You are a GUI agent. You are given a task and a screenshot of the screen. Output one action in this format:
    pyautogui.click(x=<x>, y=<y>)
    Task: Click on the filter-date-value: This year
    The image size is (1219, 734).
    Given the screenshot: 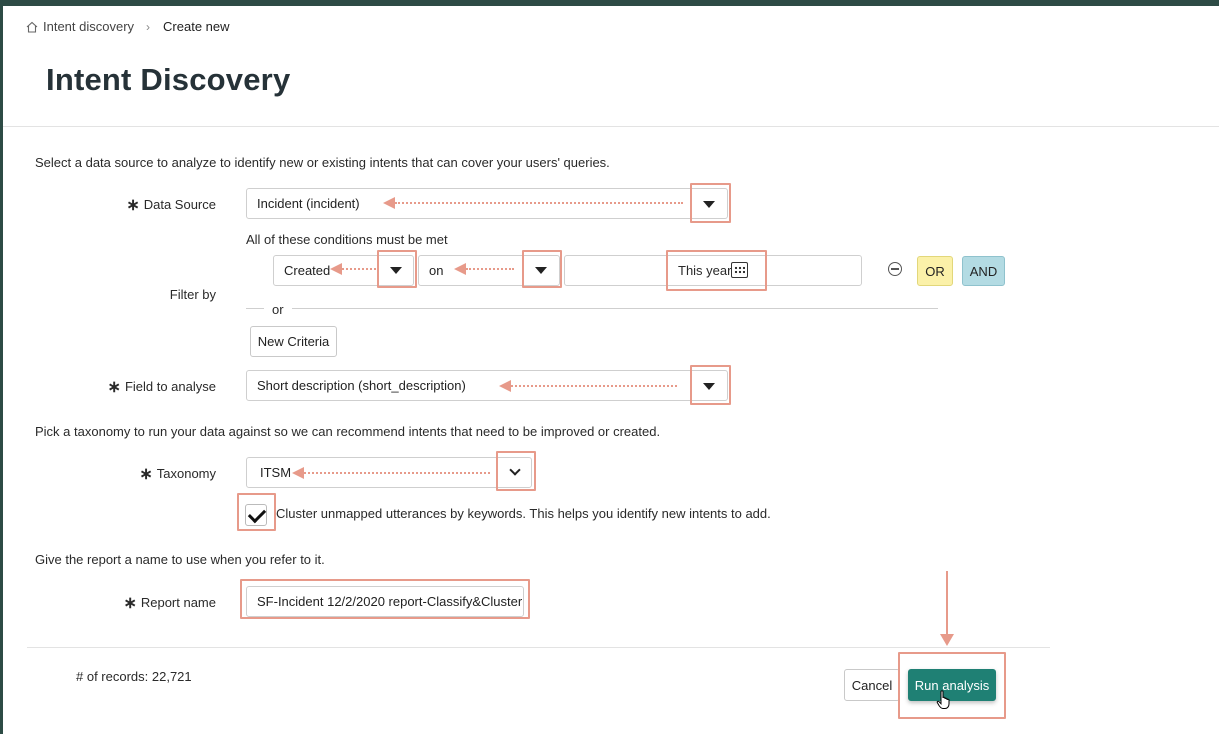 What is the action you would take?
    pyautogui.click(x=705, y=270)
    